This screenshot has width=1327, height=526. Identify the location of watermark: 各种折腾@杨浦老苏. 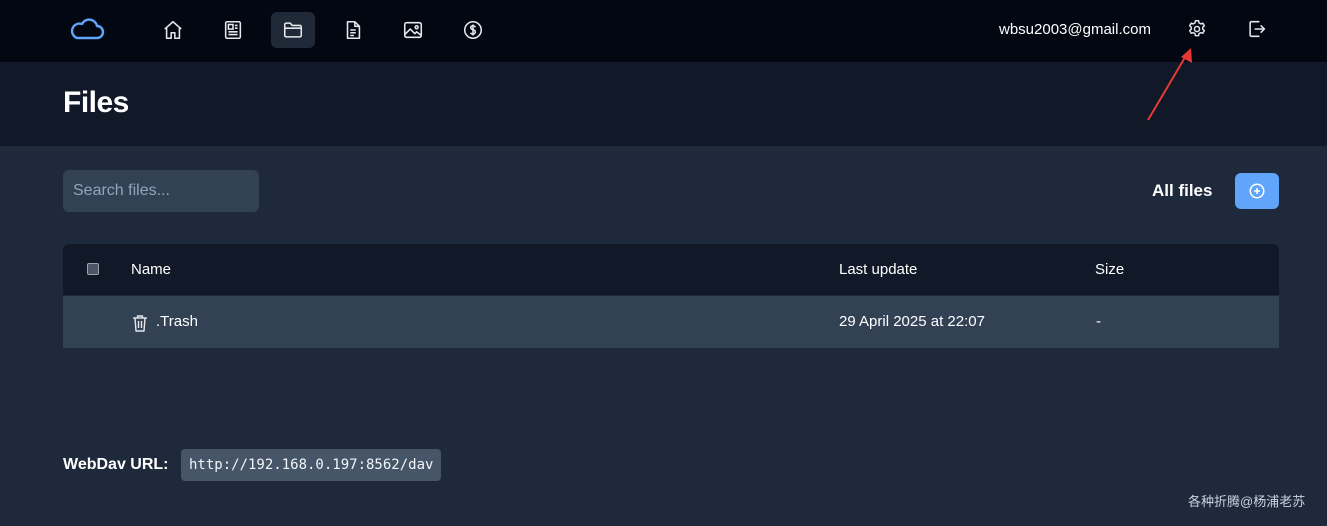
(1247, 501).